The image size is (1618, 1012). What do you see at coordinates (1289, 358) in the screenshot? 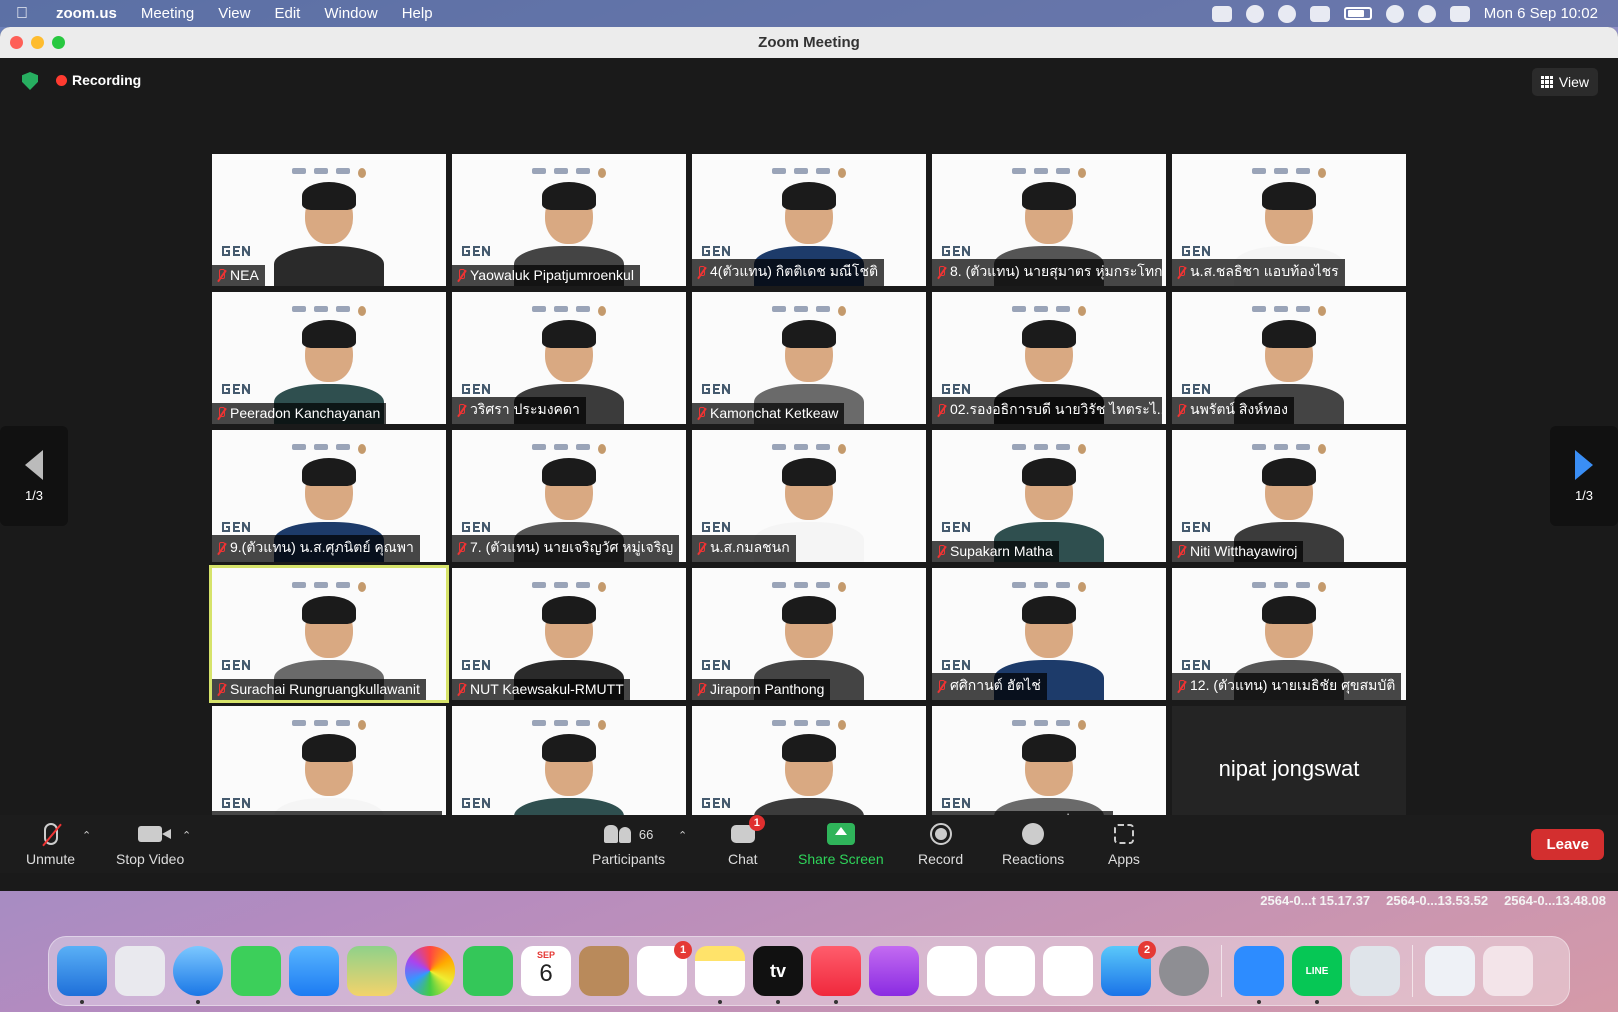
I see `participant-tile: นพรัตน์ สิงห์ทอง` at bounding box center [1289, 358].